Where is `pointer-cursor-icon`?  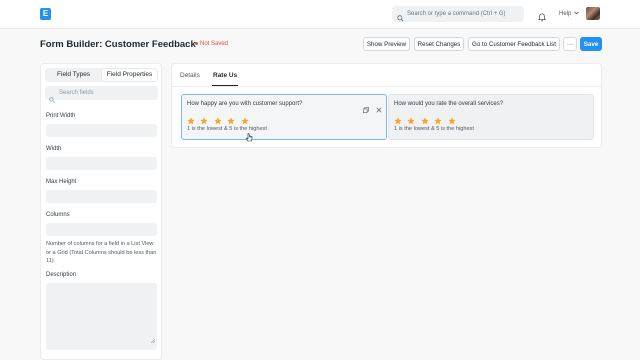
pointer-cursor-icon is located at coordinates (249, 139).